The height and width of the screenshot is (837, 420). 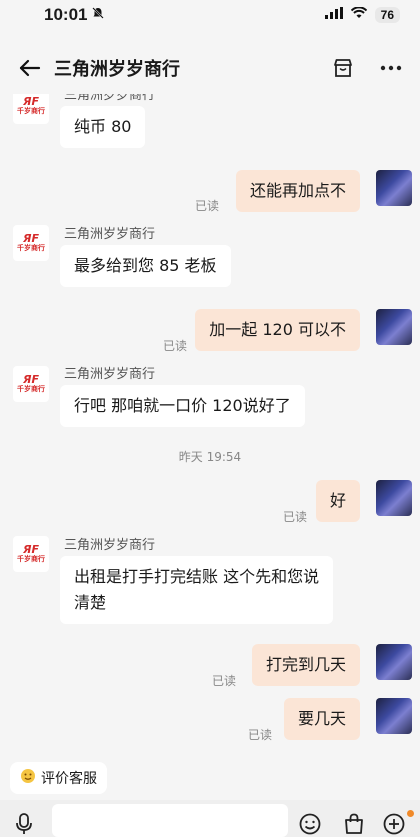 I want to click on message-line: 出租是打手打完结账 这个先和您说, so click(x=197, y=576).